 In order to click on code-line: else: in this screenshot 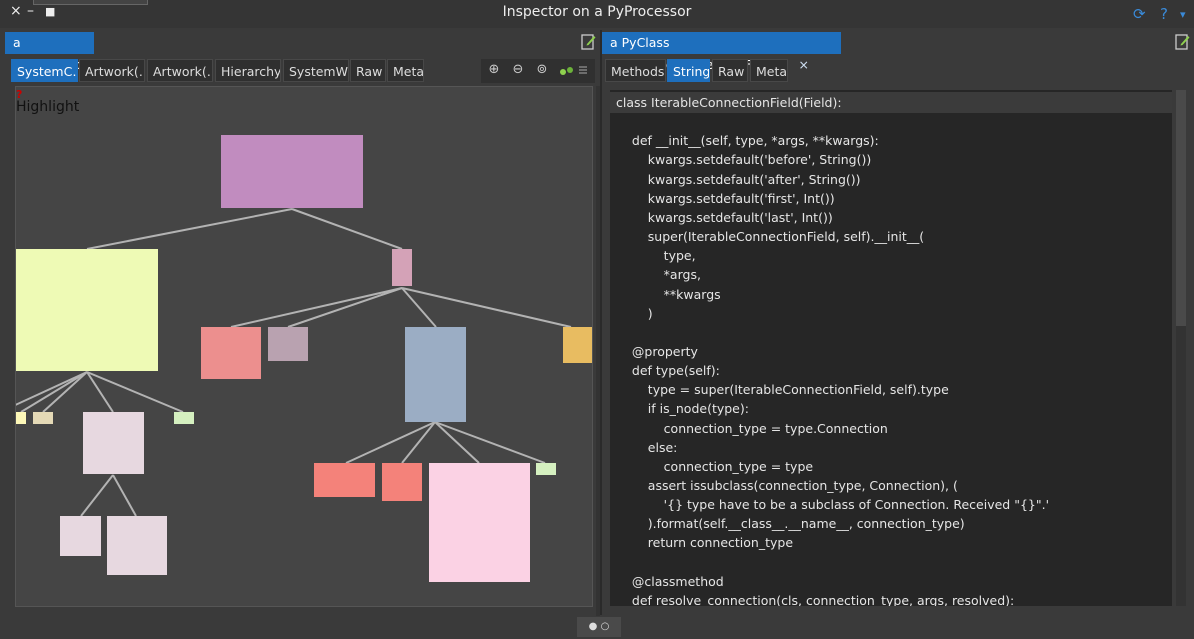, I will do `click(647, 447)`.